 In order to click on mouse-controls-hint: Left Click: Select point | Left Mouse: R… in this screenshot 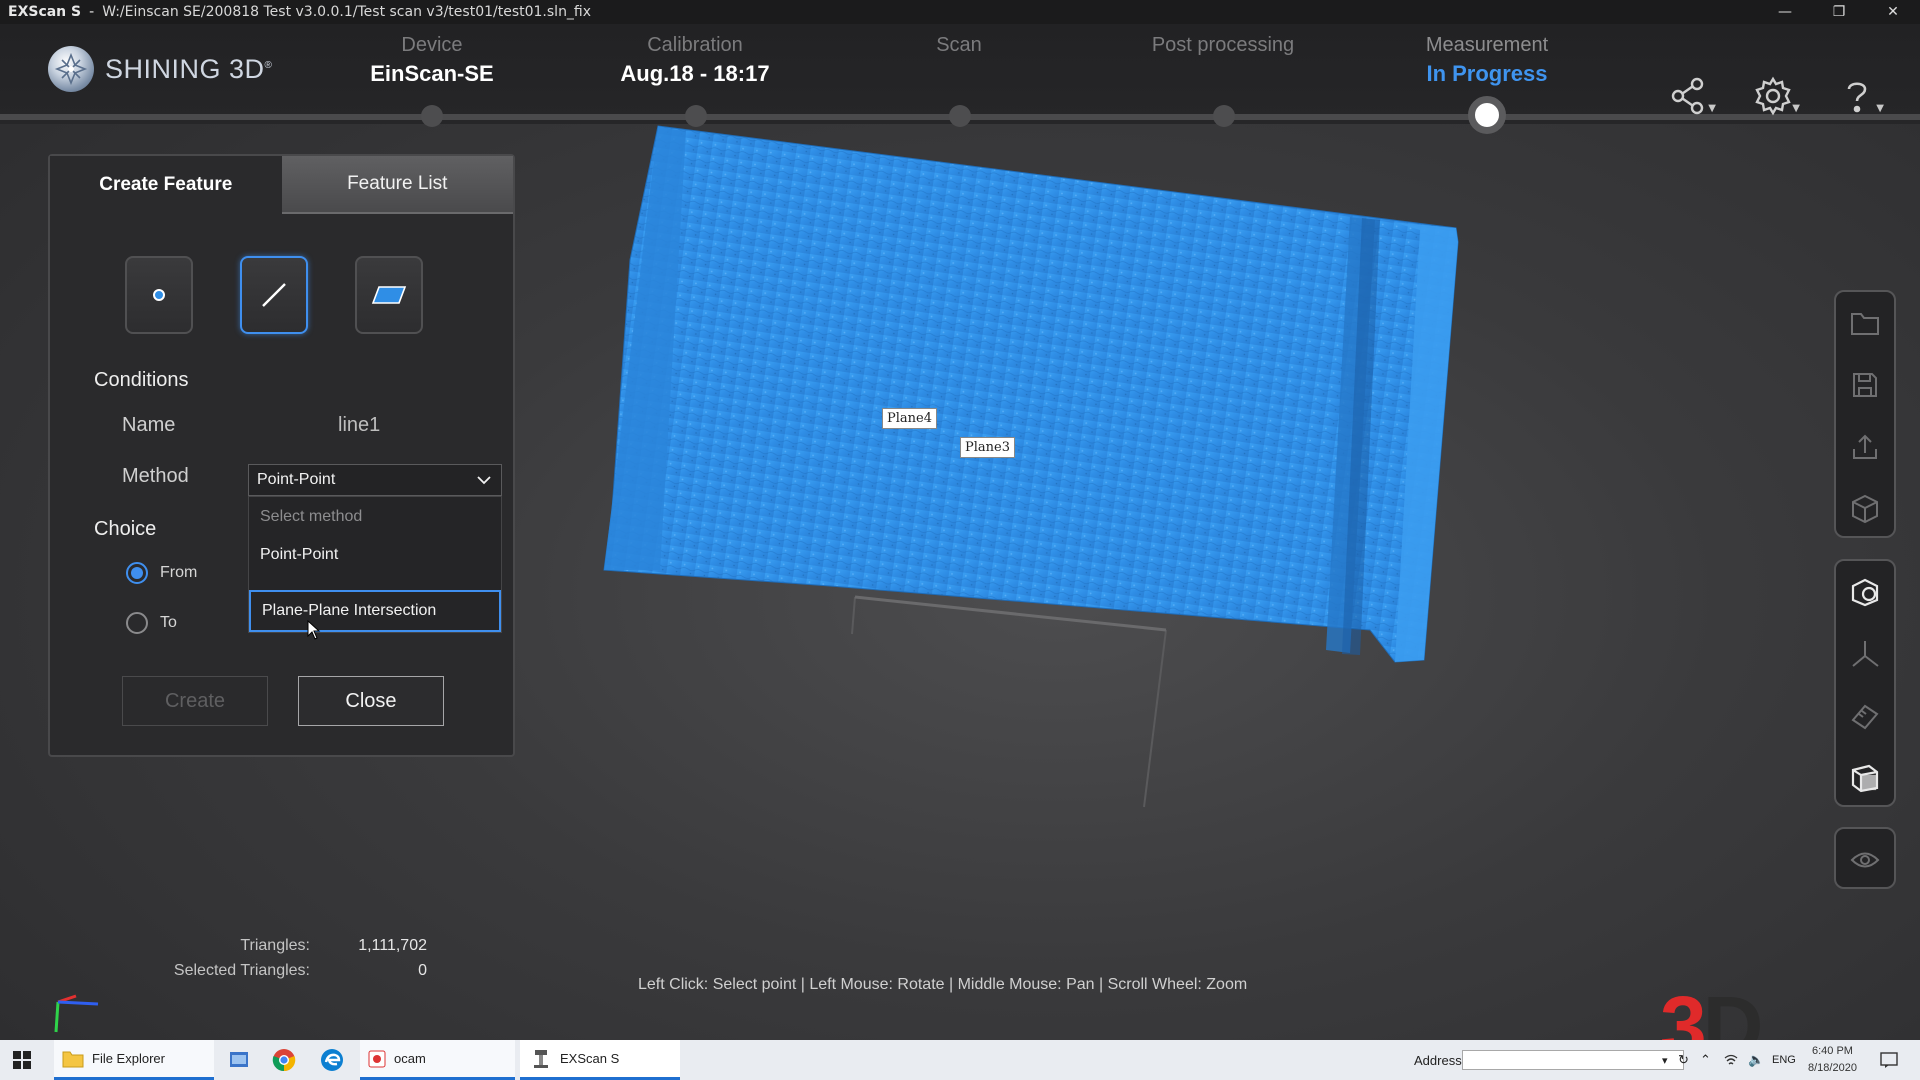, I will do `click(943, 984)`.